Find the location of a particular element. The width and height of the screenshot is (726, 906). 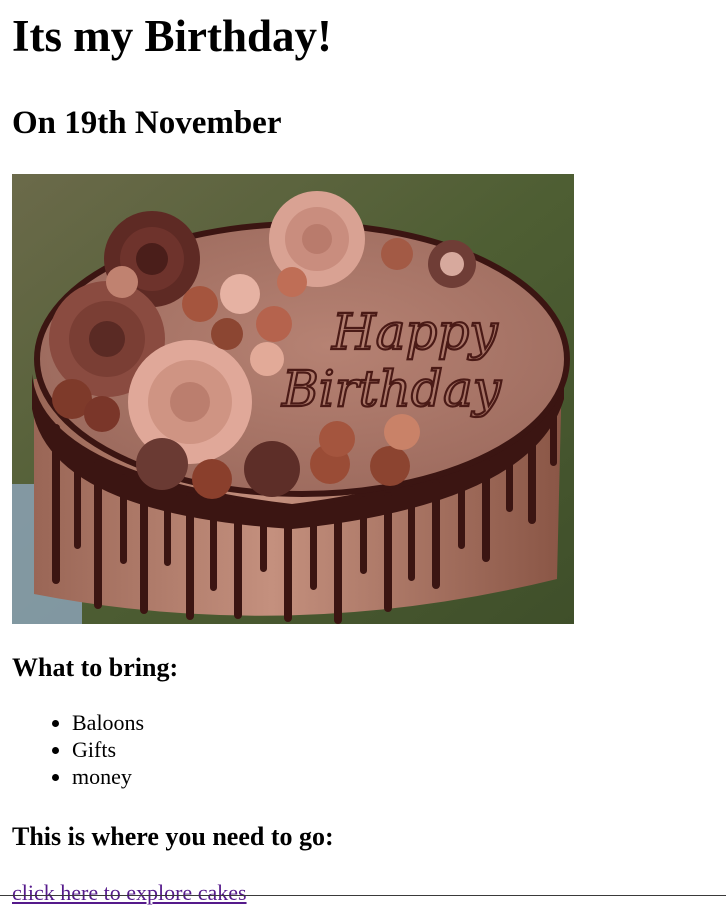

cake-text-happy: Happy is located at coordinates (414, 332).